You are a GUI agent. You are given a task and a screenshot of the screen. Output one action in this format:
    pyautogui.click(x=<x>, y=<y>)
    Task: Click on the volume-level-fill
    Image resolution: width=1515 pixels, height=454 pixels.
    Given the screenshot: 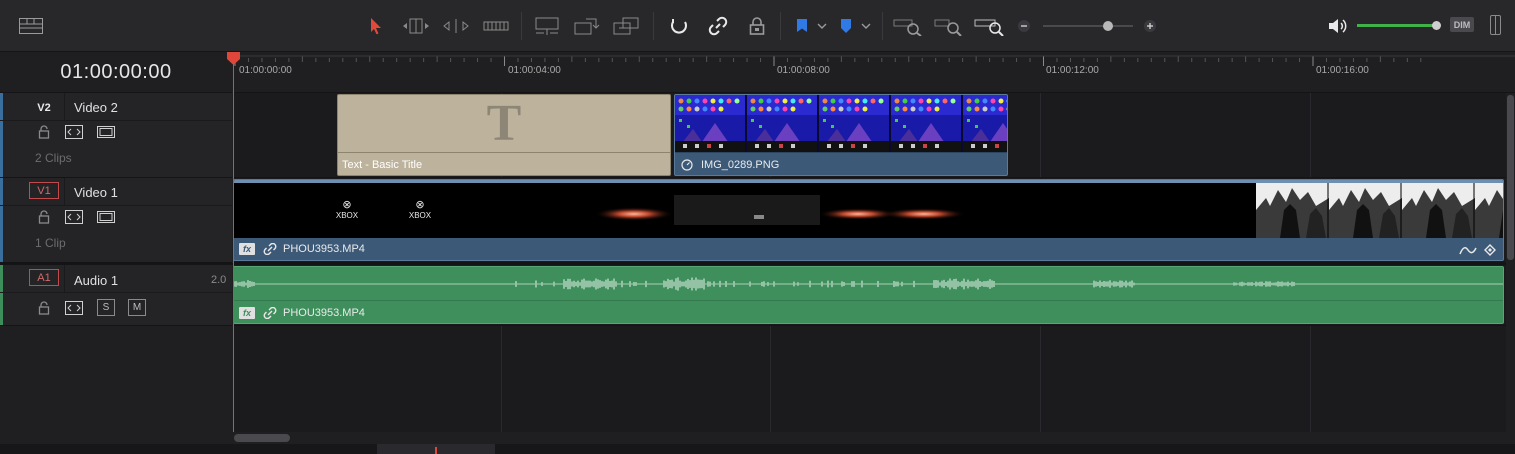 What is the action you would take?
    pyautogui.click(x=1396, y=25)
    